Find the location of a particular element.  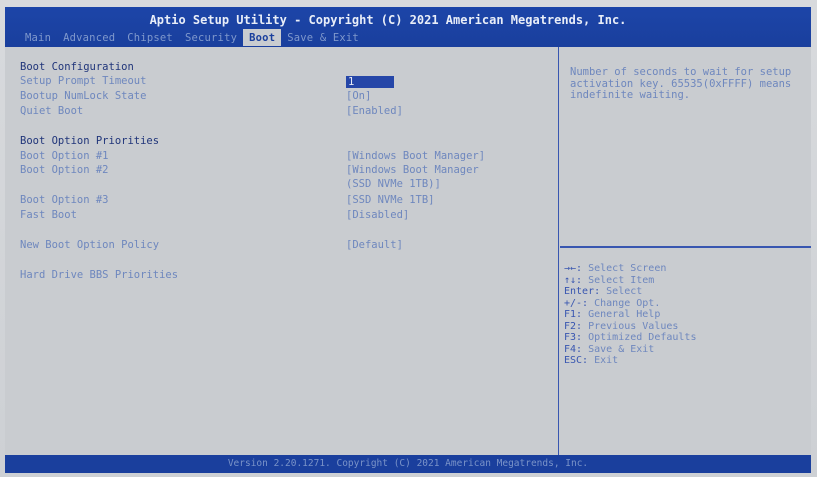

setting-value: [On] is located at coordinates (358, 96).